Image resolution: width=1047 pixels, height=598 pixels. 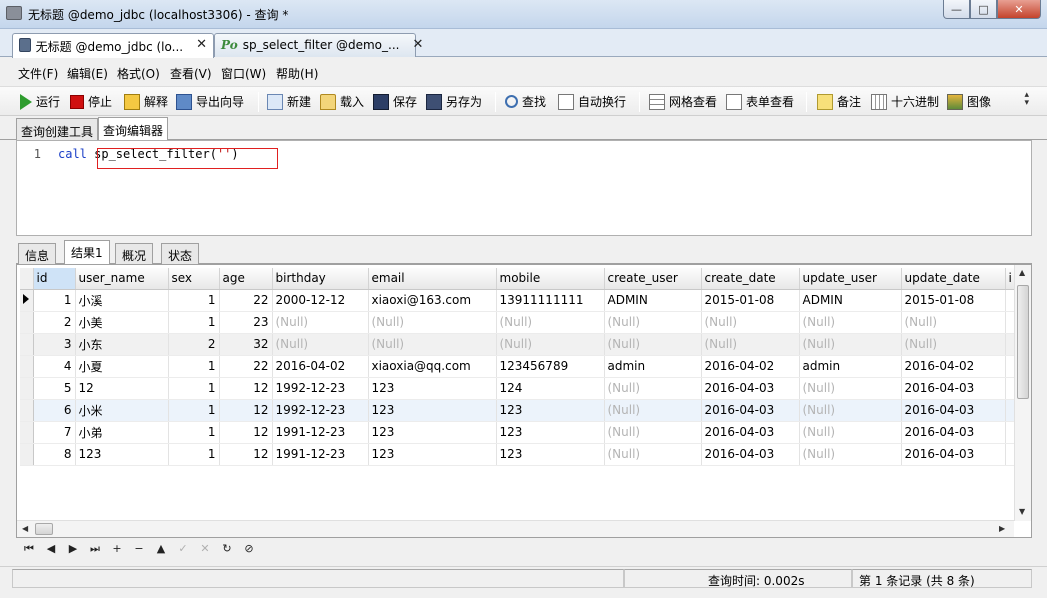 What do you see at coordinates (95, 549) in the screenshot?
I see `last-record-button: ⏭` at bounding box center [95, 549].